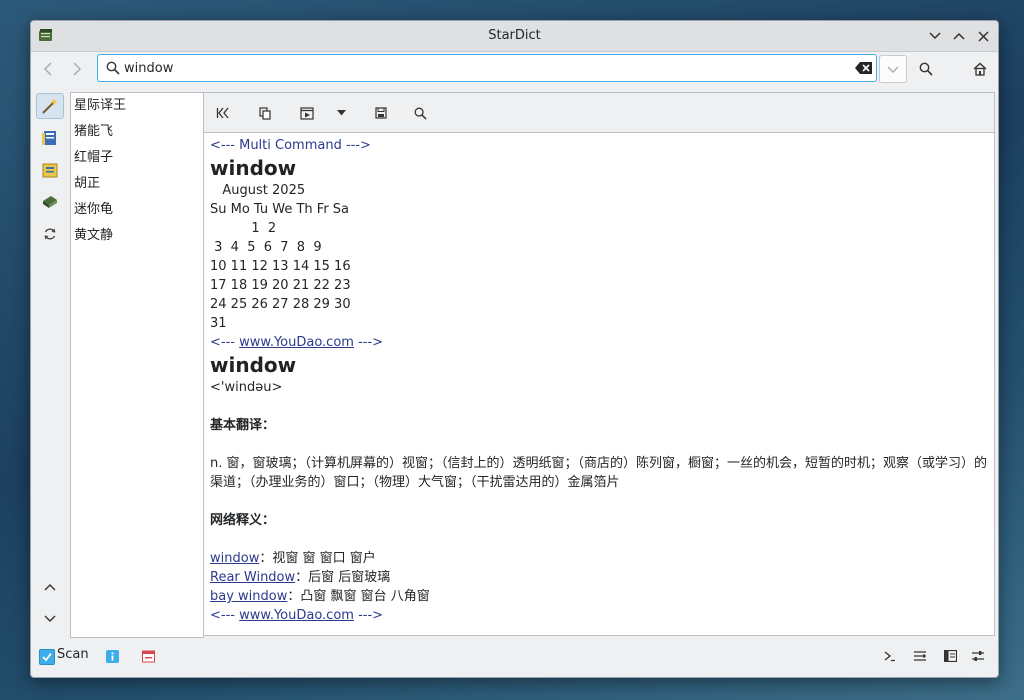  I want to click on word-list-item: 迷你龟, so click(137, 210).